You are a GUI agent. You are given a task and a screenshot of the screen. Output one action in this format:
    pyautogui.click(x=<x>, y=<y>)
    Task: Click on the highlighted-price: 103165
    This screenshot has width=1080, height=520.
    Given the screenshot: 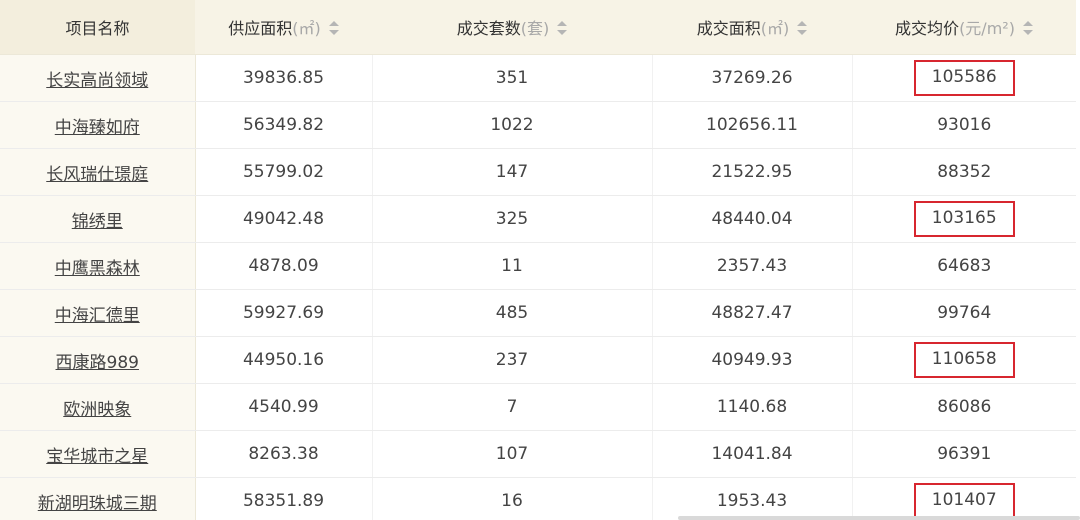 What is the action you would take?
    pyautogui.click(x=964, y=219)
    